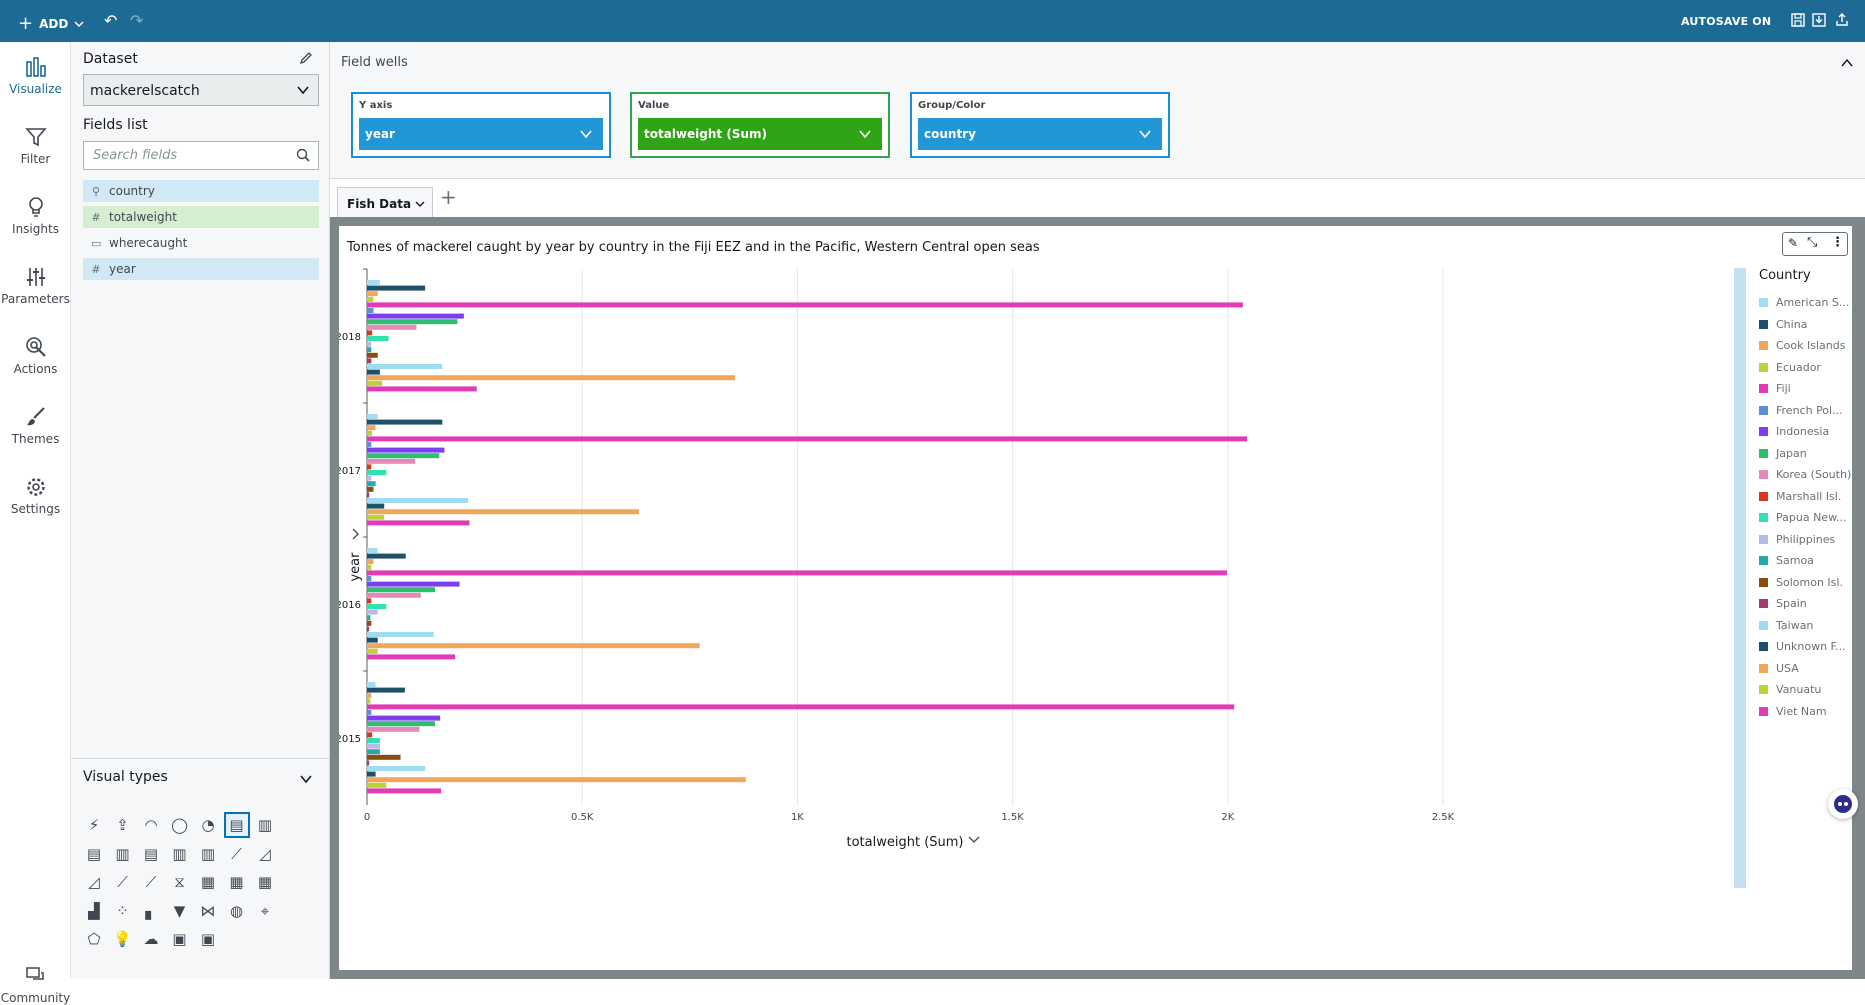  What do you see at coordinates (1040, 134) in the screenshot?
I see `well-group-color-value: country` at bounding box center [1040, 134].